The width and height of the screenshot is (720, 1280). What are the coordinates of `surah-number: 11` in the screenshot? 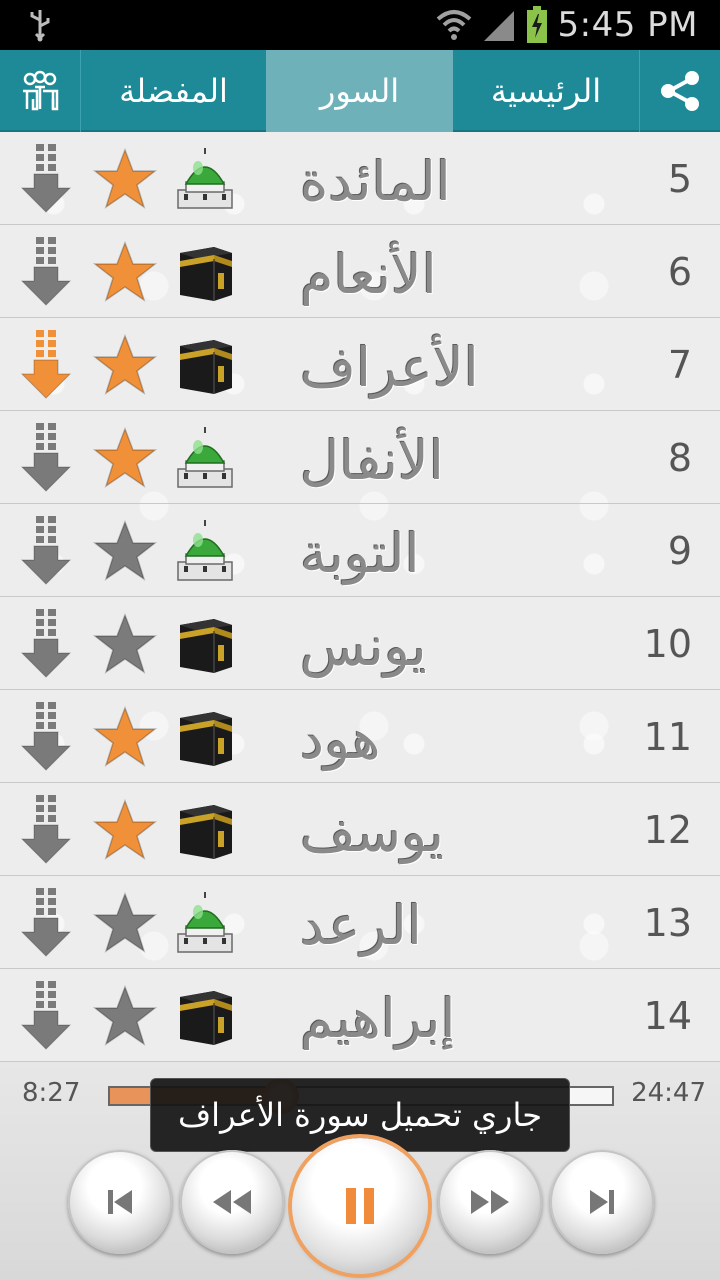 It's located at (667, 736).